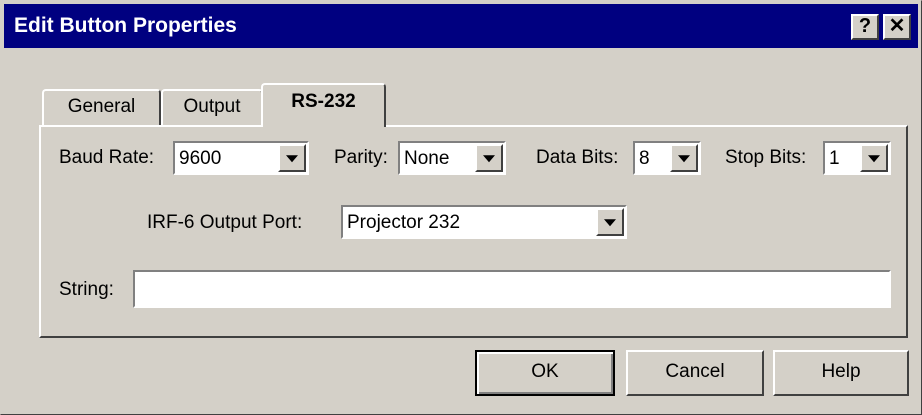 The image size is (922, 415). What do you see at coordinates (897, 27) in the screenshot?
I see `close-button: ✕` at bounding box center [897, 27].